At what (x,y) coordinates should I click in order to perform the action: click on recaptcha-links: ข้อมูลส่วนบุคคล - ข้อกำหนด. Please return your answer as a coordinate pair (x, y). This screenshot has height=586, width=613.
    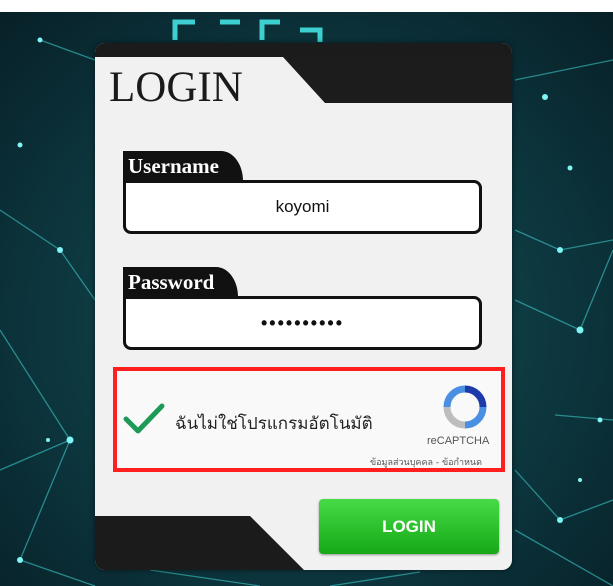
    Looking at the image, I should click on (426, 461).